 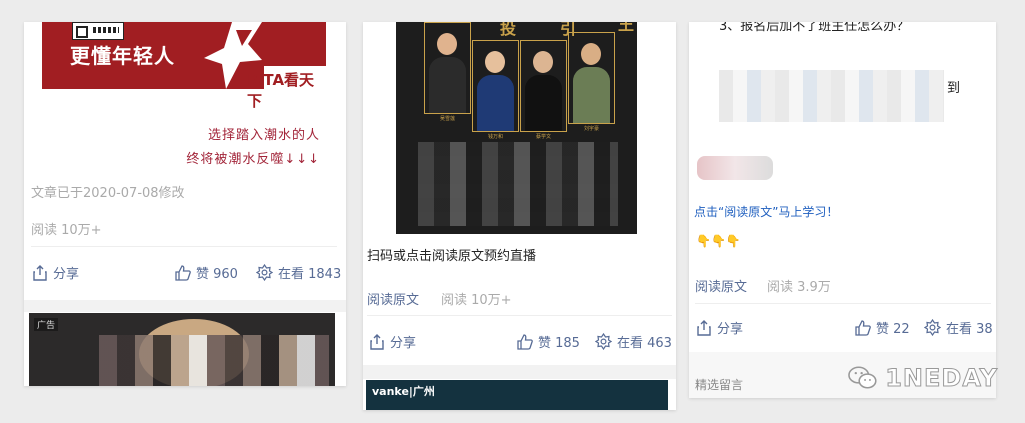 I want to click on ad-logo: vanke|广州, so click(x=403, y=391).